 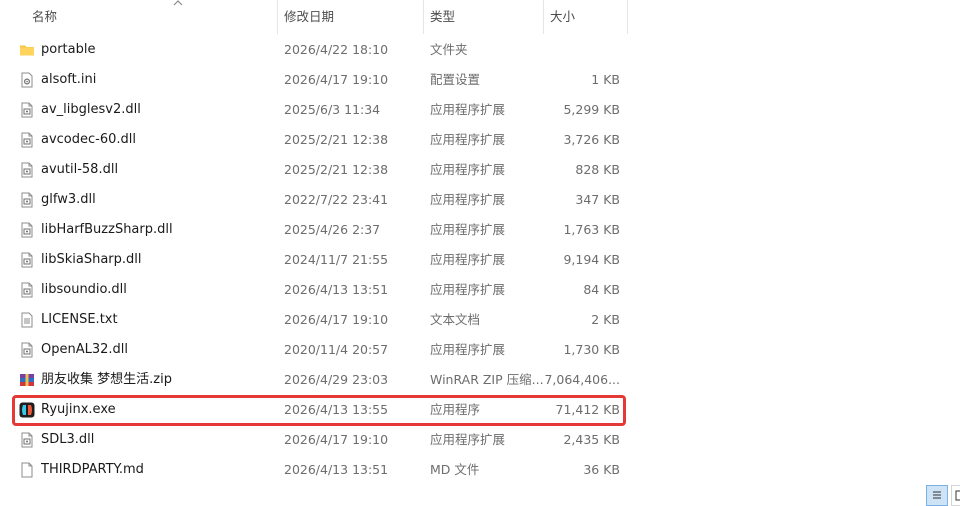 I want to click on large-icons-view-icon, so click(x=957, y=495).